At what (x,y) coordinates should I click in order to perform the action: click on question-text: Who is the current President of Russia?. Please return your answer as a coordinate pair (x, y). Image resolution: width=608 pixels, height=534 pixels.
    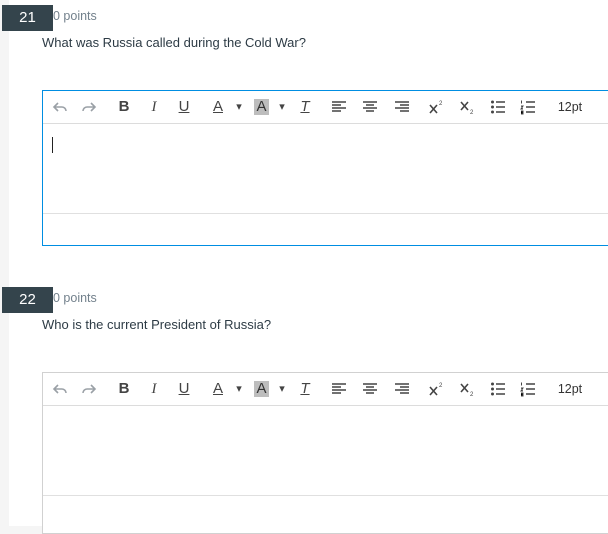
    Looking at the image, I should click on (157, 324).